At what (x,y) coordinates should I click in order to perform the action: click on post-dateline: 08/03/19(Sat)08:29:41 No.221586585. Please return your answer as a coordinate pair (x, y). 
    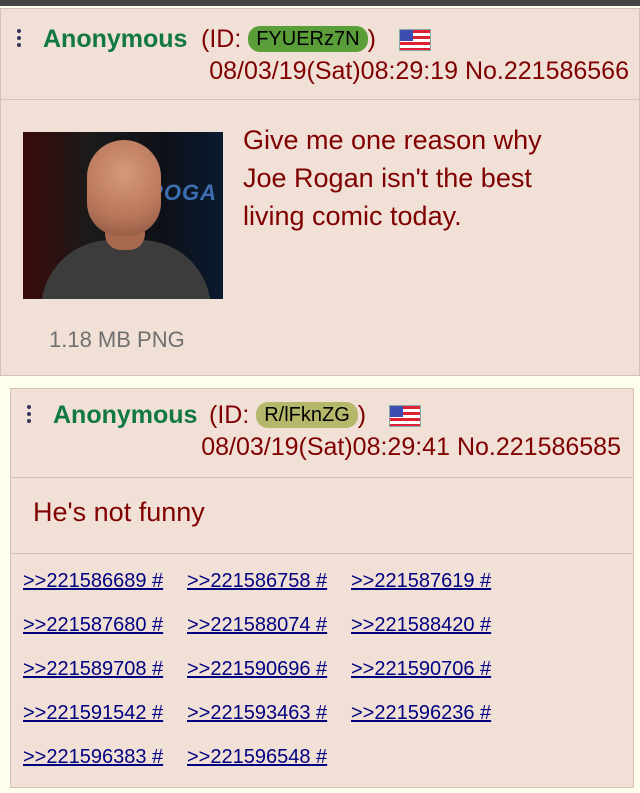
    Looking at the image, I should click on (411, 447).